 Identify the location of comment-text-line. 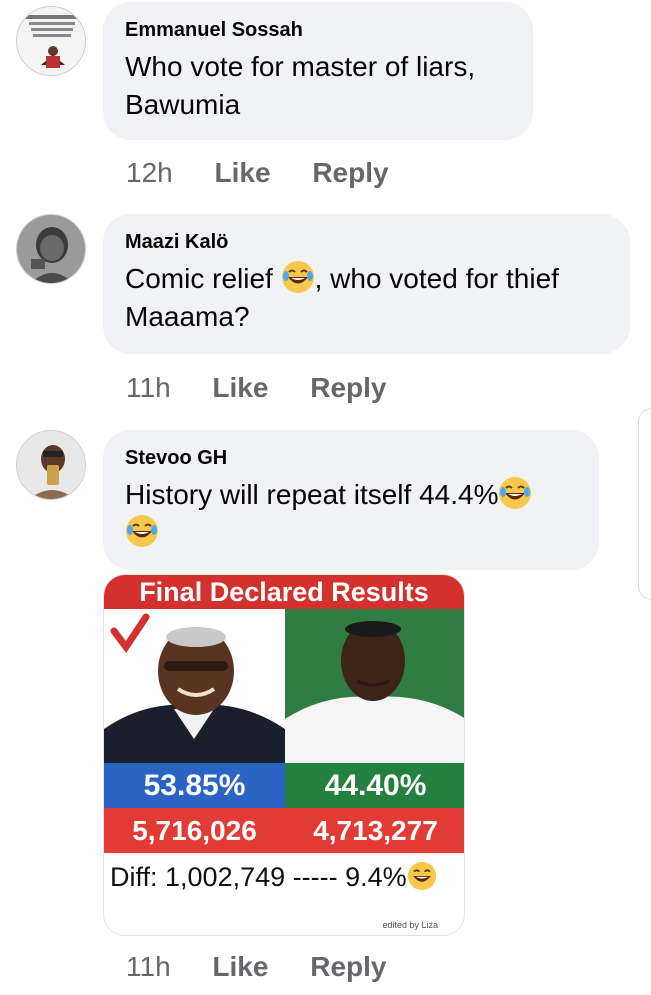
(351, 533).